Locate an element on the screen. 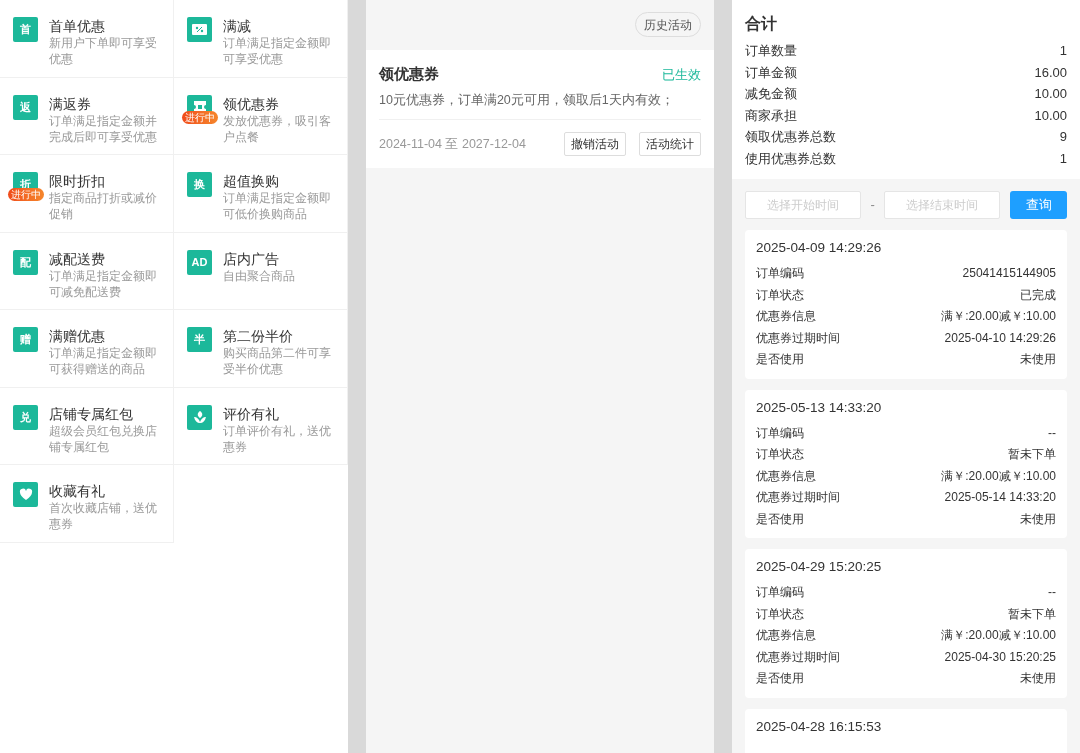 This screenshot has width=1080, height=753. activity-card: 赠 满赠优惠 订单满足指定金额即可获得赠送的商品 is located at coordinates (87, 349).